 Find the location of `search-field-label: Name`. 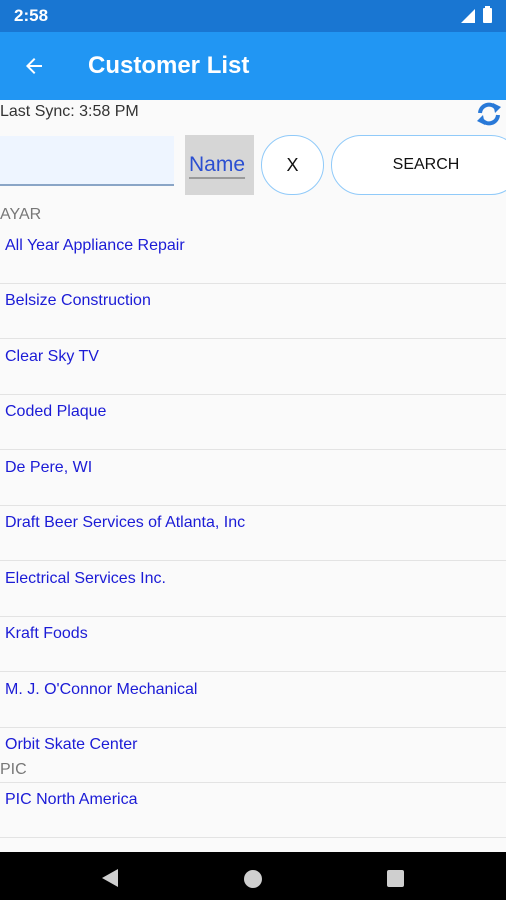

search-field-label: Name is located at coordinates (217, 164).